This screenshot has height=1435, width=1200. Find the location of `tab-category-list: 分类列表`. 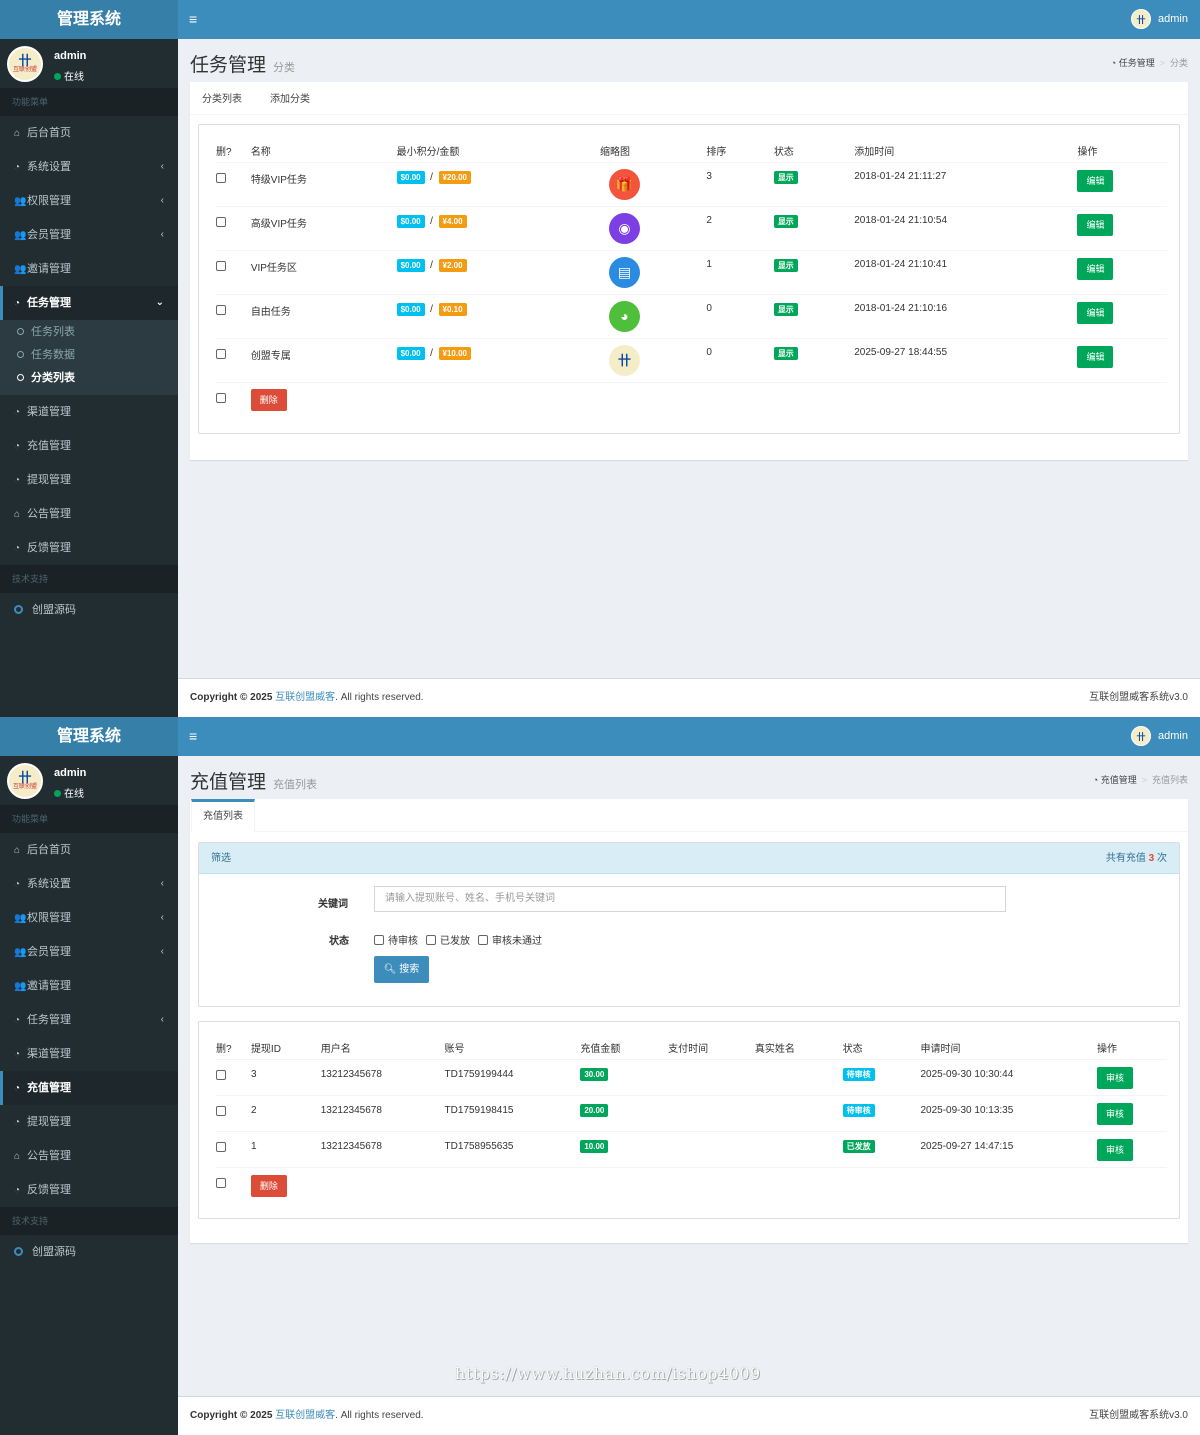

tab-category-list: 分类列表 is located at coordinates (222, 98).